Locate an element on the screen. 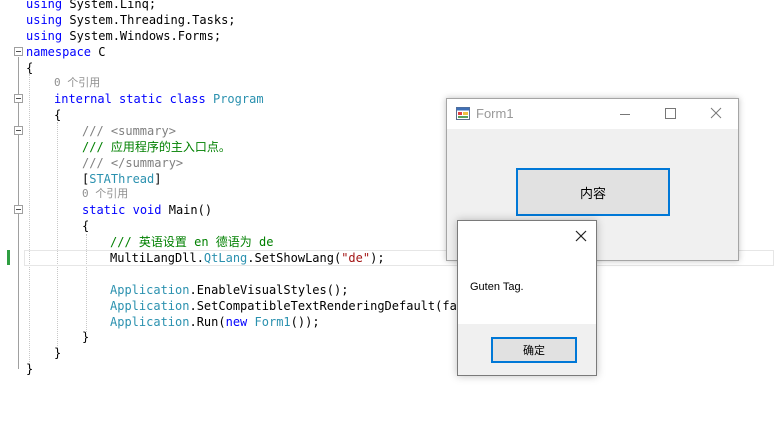 The image size is (774, 443). close-button is located at coordinates (715, 114).